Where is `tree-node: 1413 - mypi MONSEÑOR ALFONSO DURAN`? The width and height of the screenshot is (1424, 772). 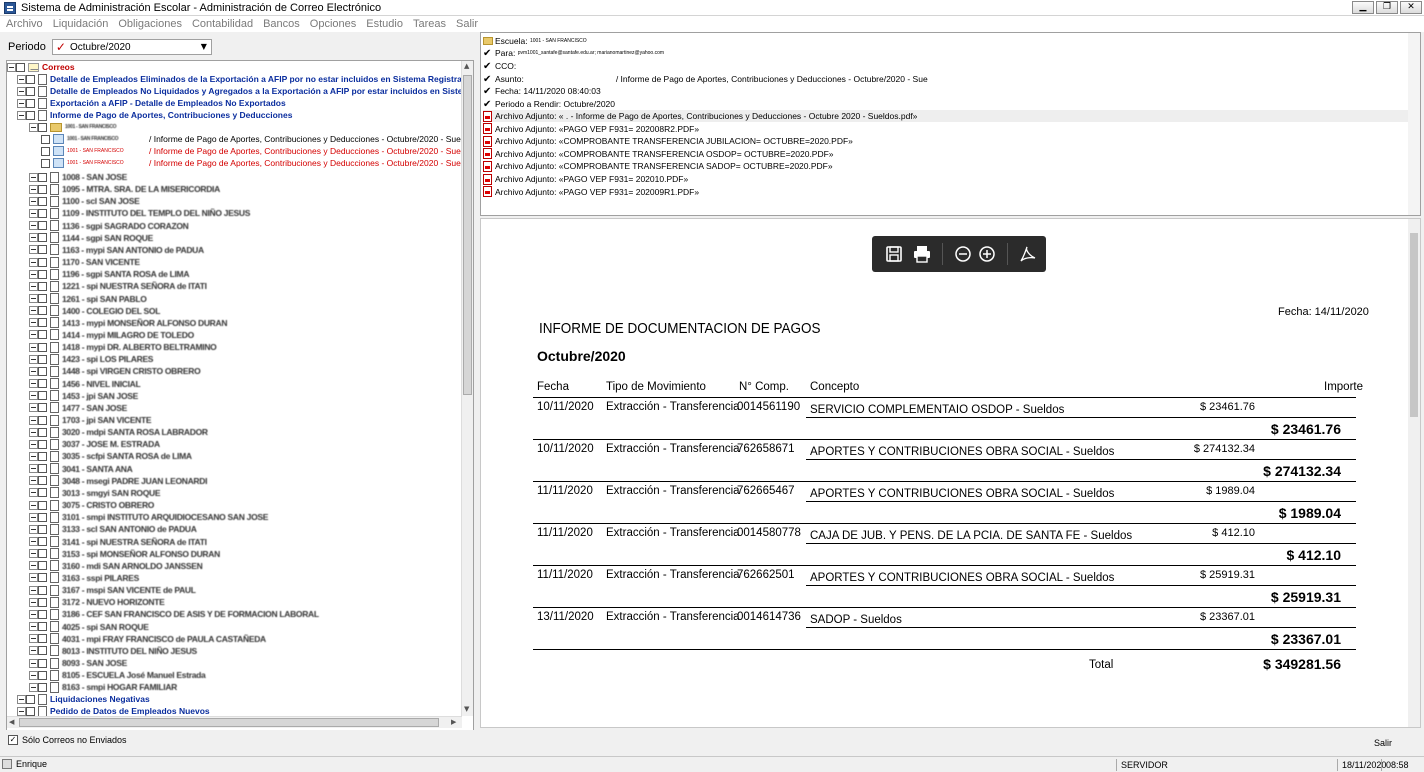 tree-node: 1413 - mypi MONSEÑOR ALFONSO DURAN is located at coordinates (128, 323).